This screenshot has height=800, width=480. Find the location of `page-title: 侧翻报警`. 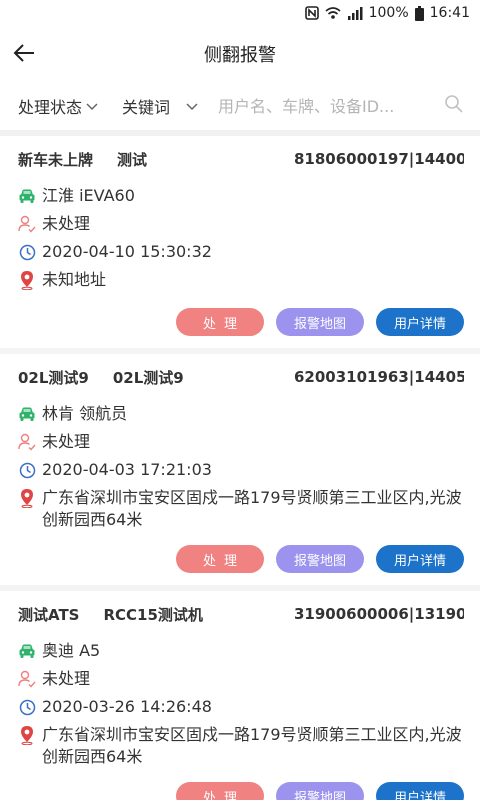

page-title: 侧翻报警 is located at coordinates (240, 55).